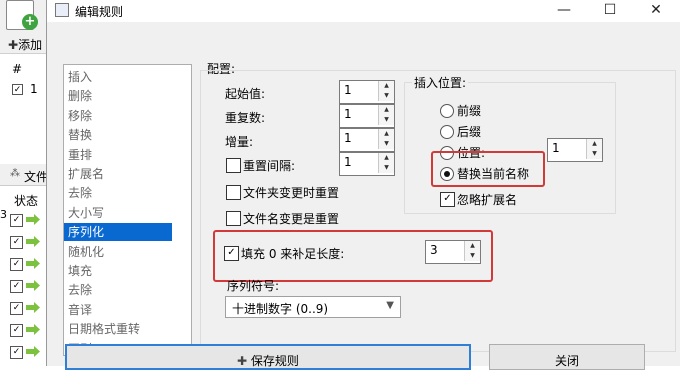 The width and height of the screenshot is (680, 370). I want to click on rule-list-item: 序列化, so click(118, 232).